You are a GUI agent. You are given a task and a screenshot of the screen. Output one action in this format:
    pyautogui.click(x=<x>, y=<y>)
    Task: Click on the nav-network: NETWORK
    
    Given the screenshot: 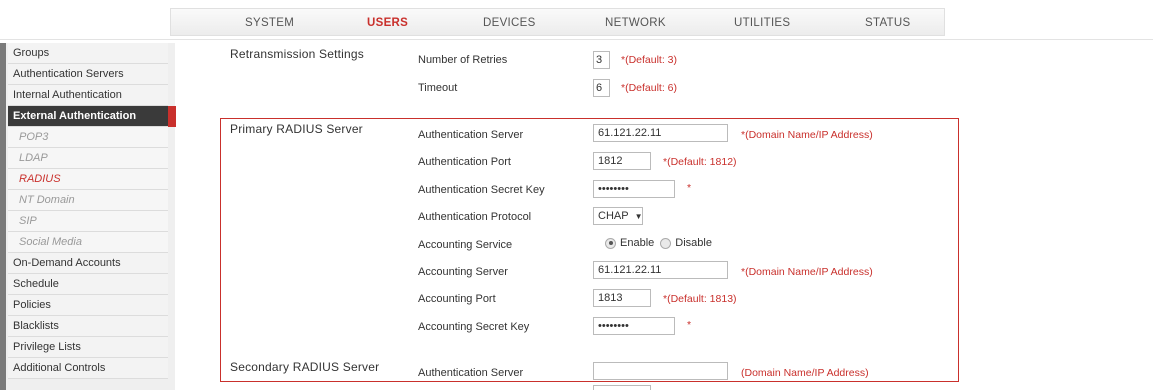 What is the action you would take?
    pyautogui.click(x=635, y=23)
    